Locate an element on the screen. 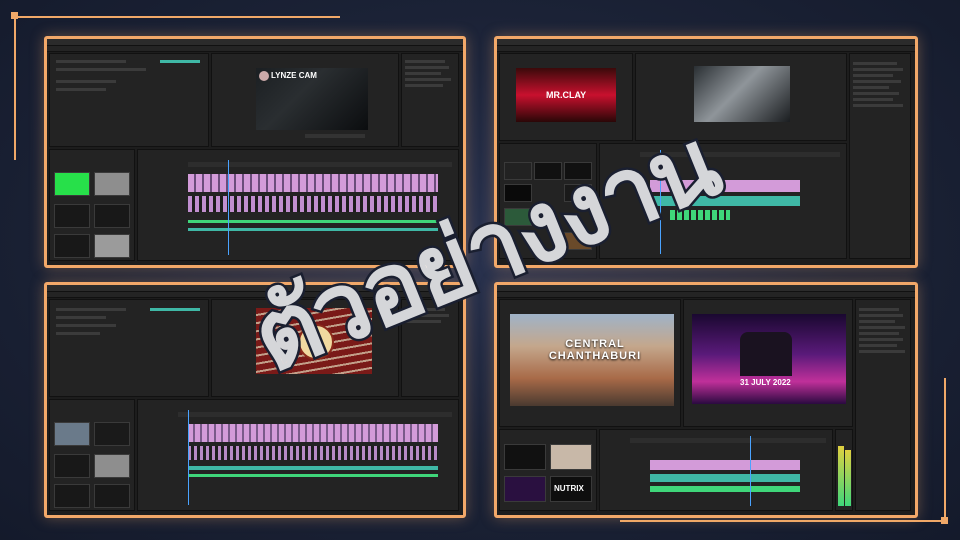 The image size is (960, 540). monitor-title-text: LYNZE CAM is located at coordinates (294, 75).